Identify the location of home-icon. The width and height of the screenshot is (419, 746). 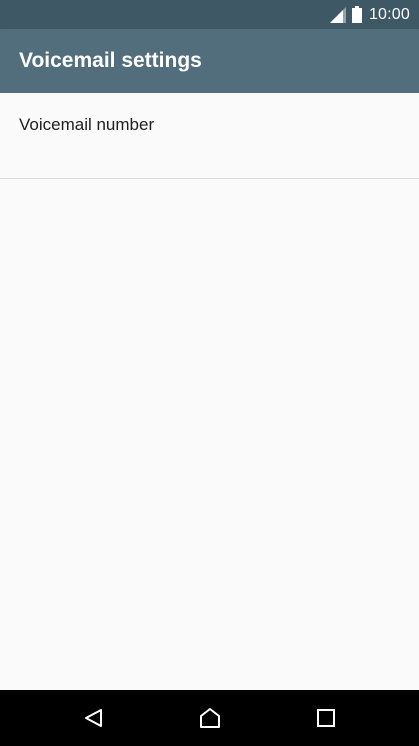
(210, 718).